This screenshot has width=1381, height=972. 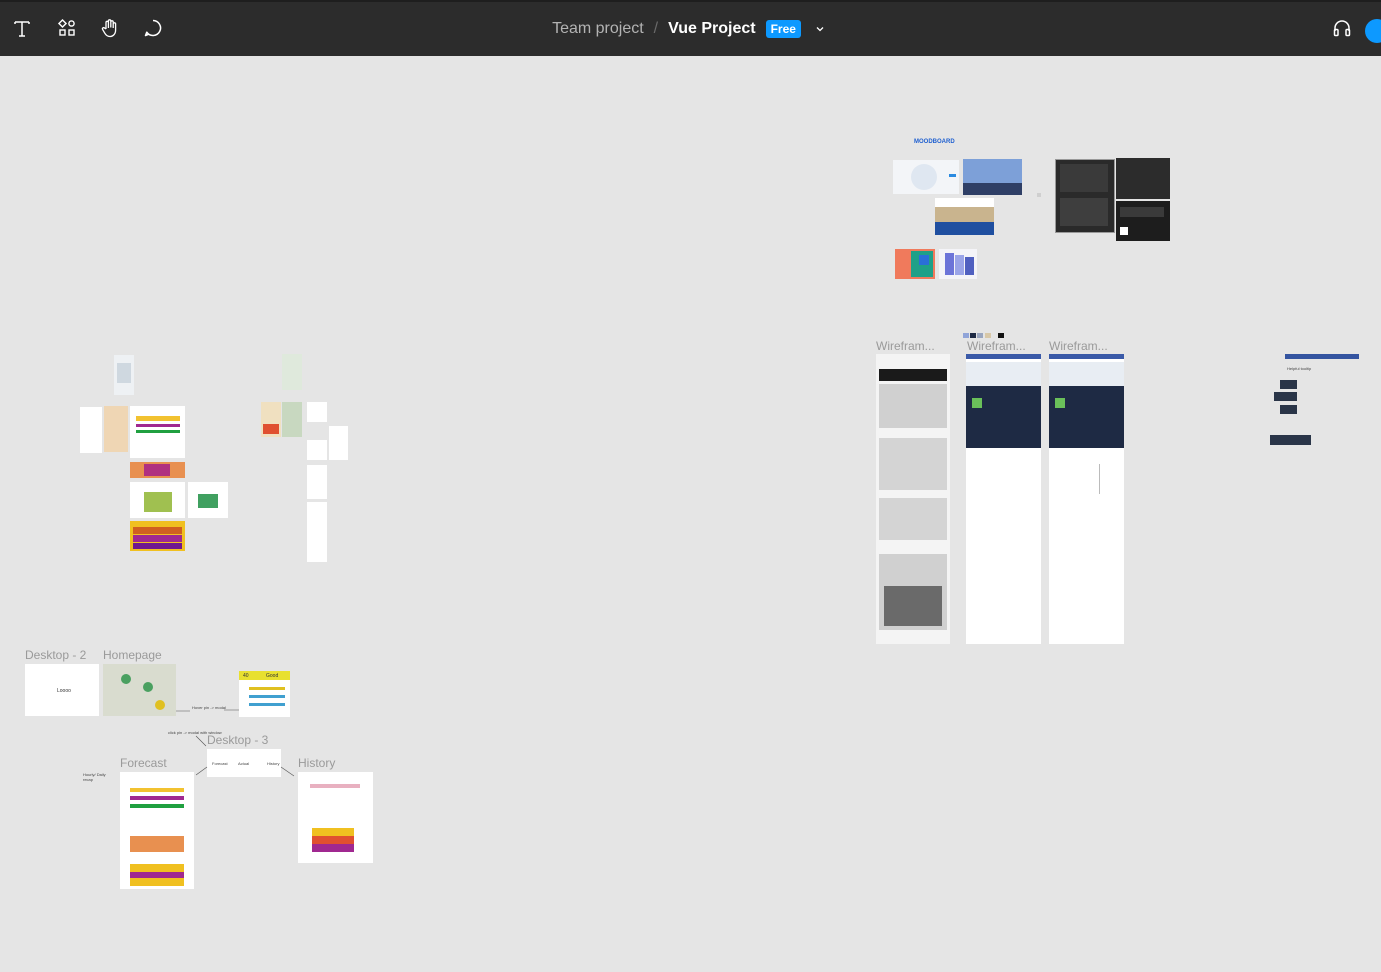 What do you see at coordinates (209, 707) in the screenshot?
I see `flow-annotation: Hover pin -> modal` at bounding box center [209, 707].